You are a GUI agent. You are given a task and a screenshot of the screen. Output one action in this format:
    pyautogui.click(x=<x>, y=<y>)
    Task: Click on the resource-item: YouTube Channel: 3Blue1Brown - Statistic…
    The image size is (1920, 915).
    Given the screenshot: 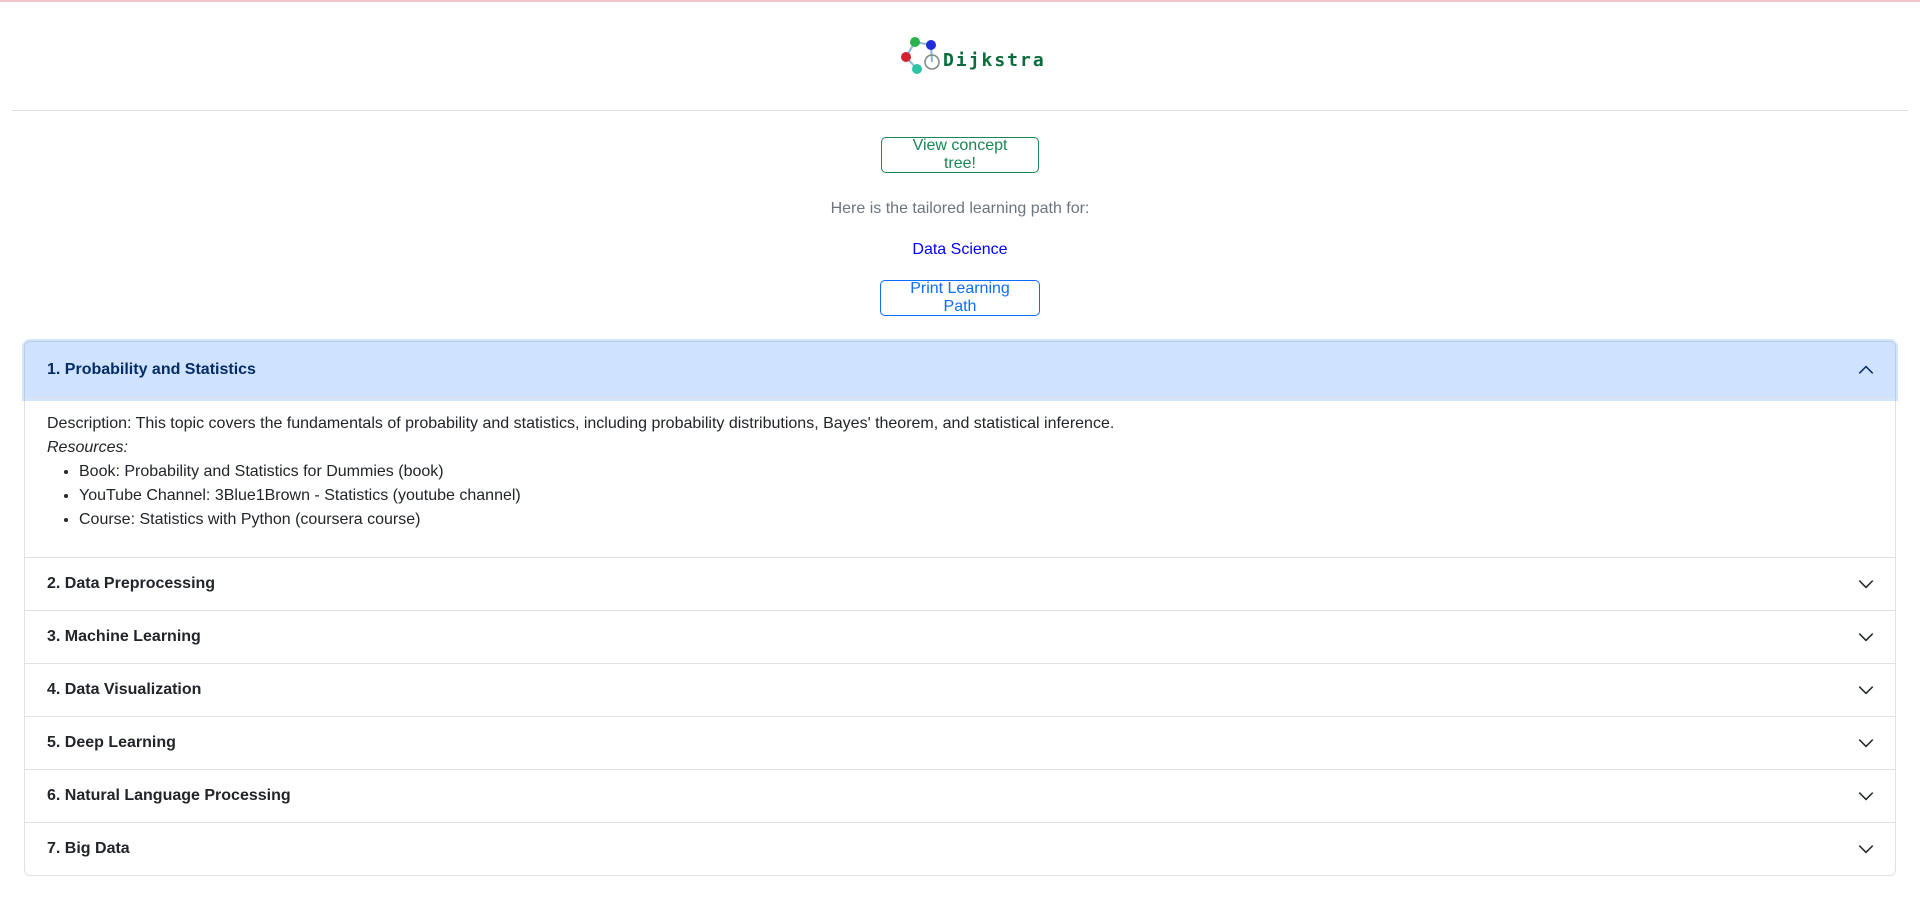 What is the action you would take?
    pyautogui.click(x=976, y=496)
    